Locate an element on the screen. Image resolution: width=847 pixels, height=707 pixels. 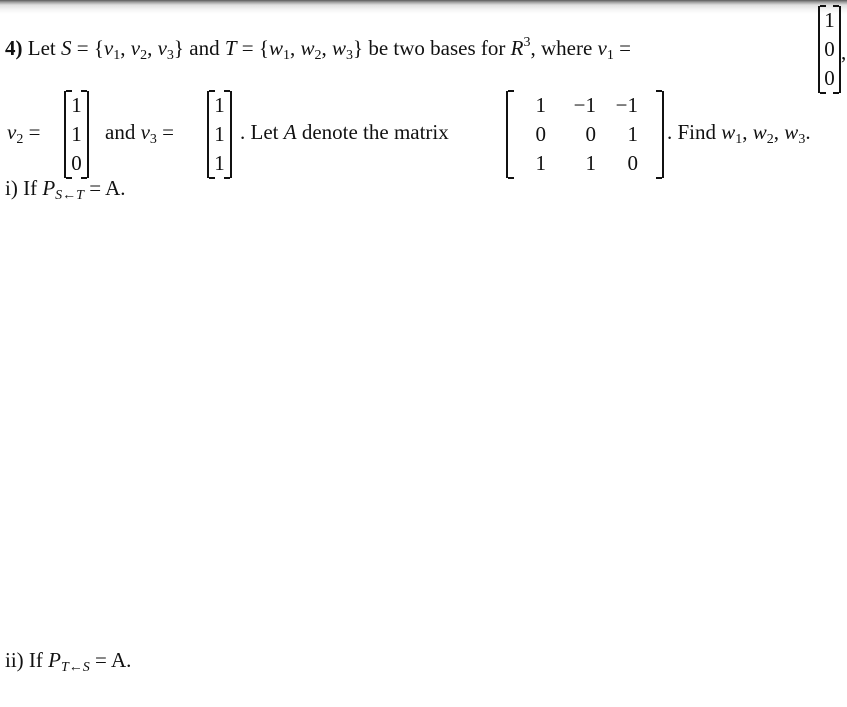
v2-label: v2 = is located at coordinates (24, 133).